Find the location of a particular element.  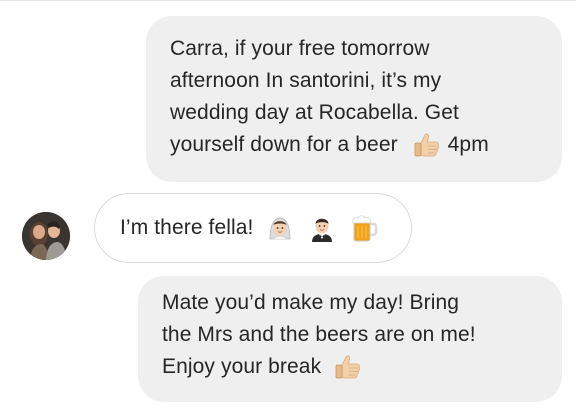

top-divider is located at coordinates (288, 0).